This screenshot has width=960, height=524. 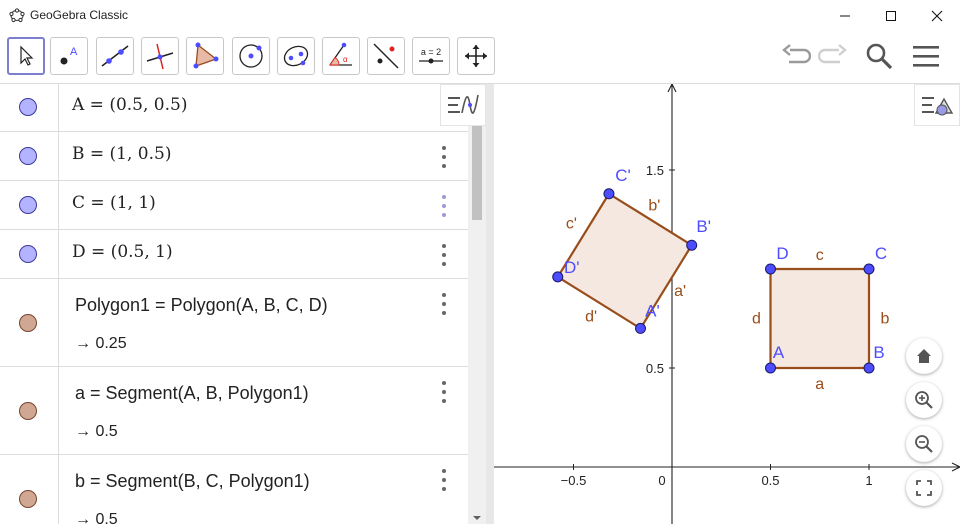 I want to click on visibility-toggle-A, so click(x=28, y=107).